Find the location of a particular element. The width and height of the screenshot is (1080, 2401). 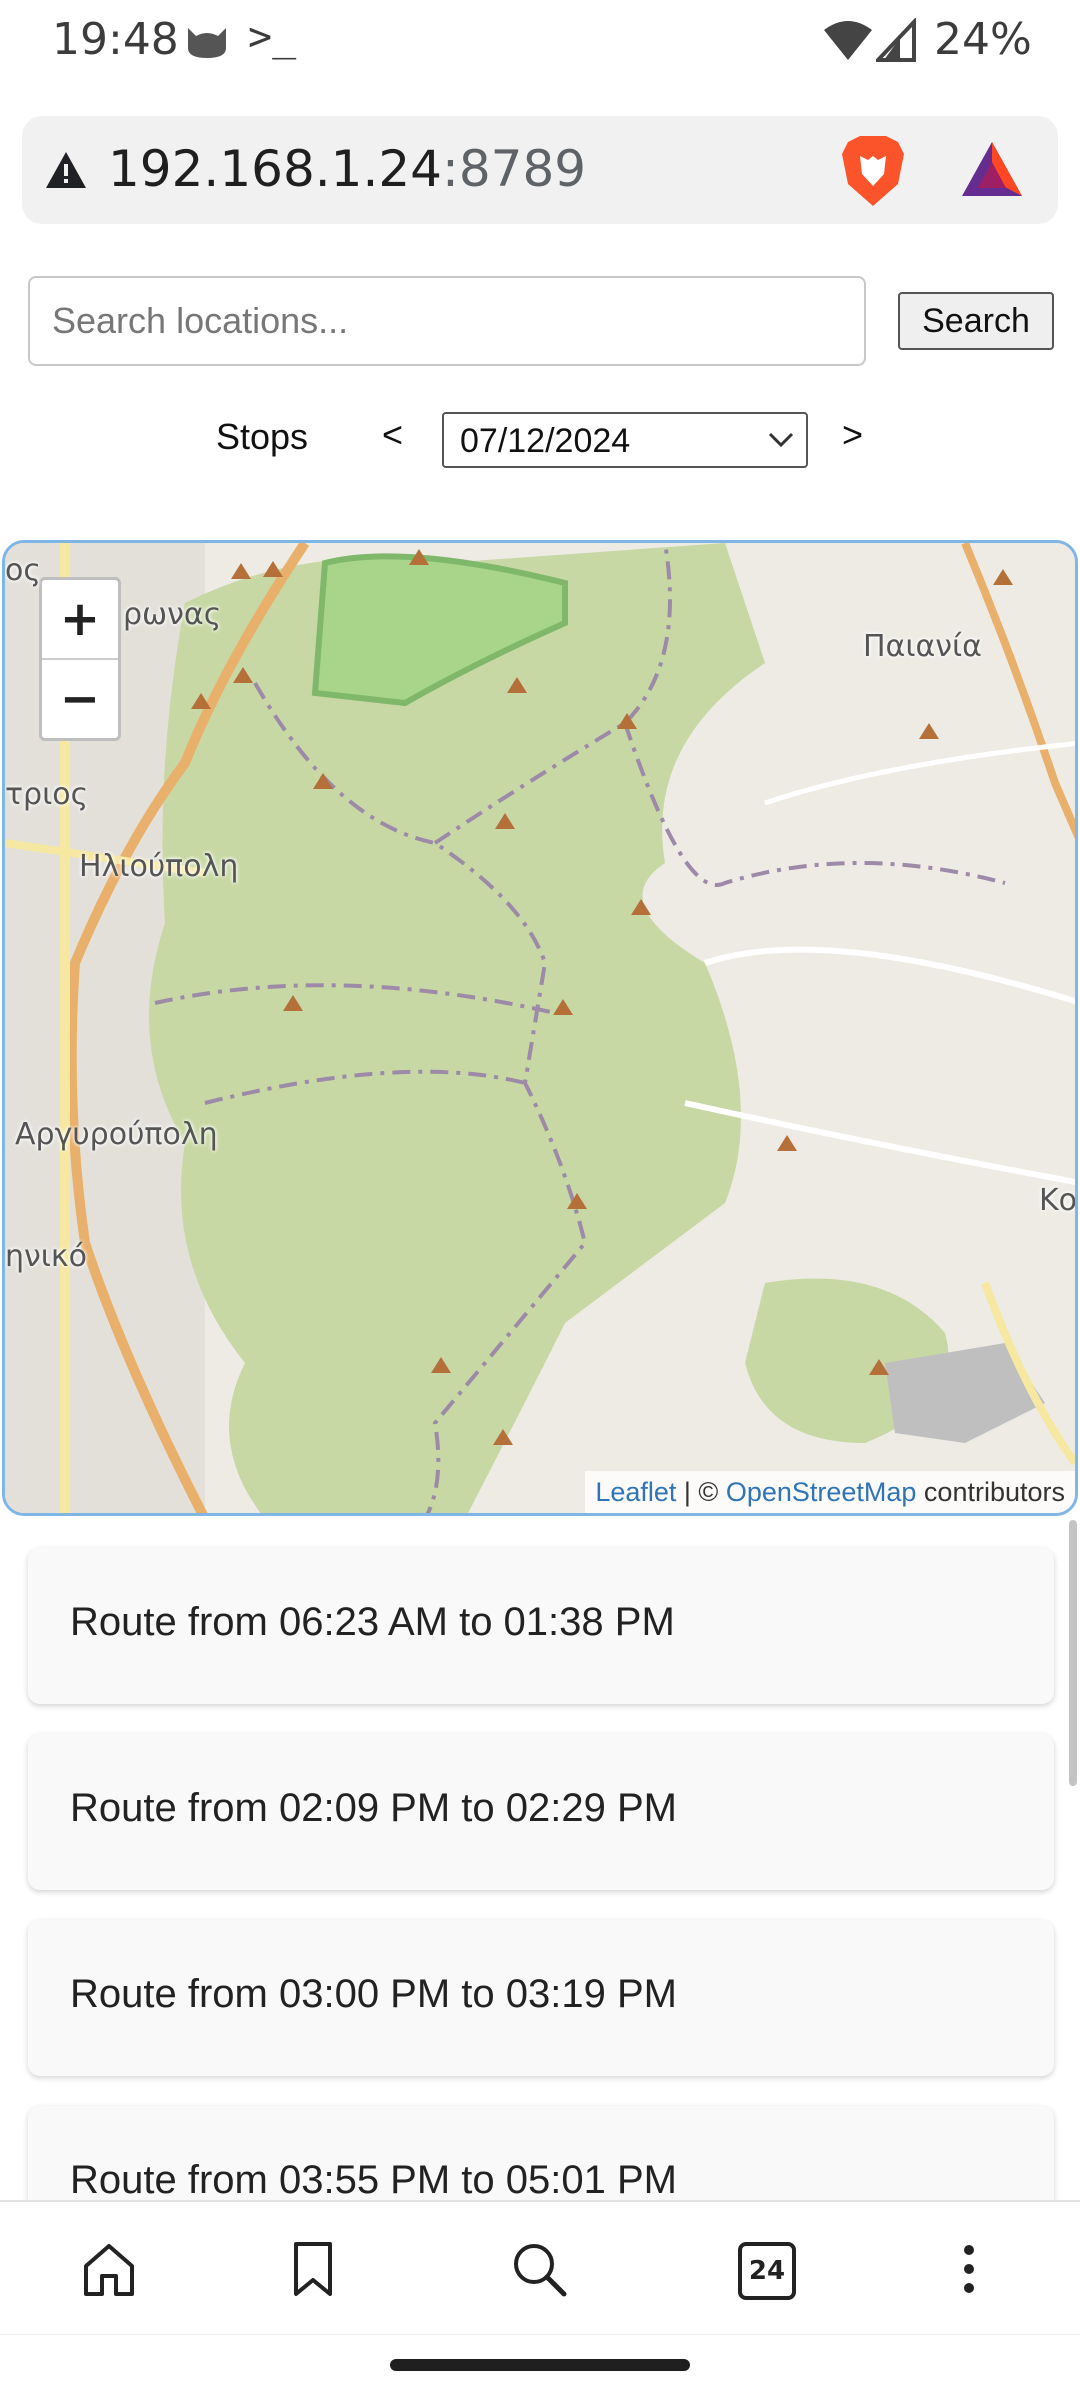

date-value: 07/12/2024 is located at coordinates (545, 441).